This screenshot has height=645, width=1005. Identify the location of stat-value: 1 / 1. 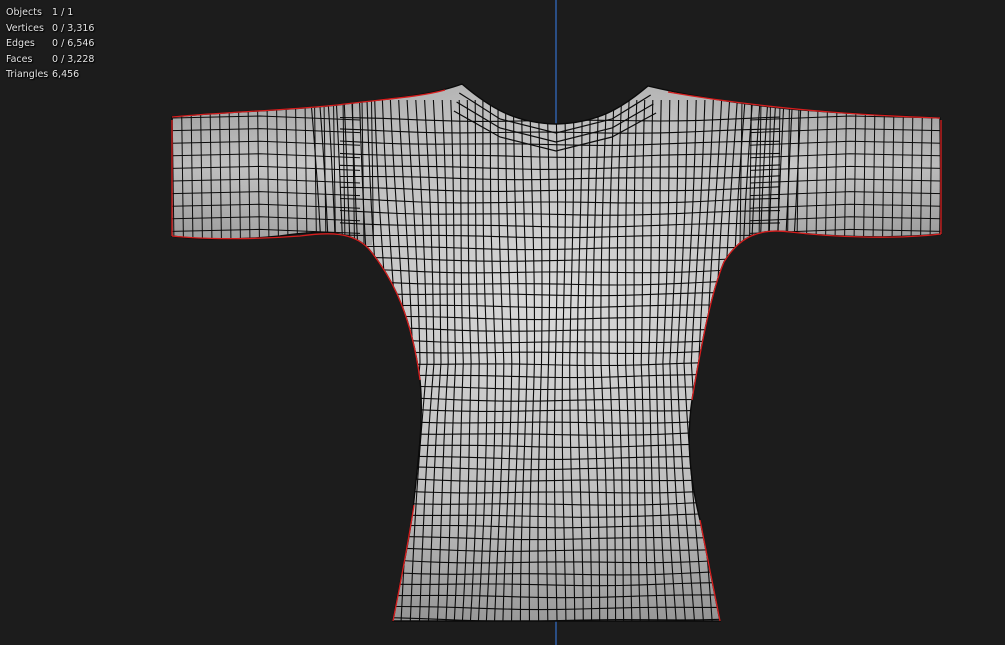
(63, 12).